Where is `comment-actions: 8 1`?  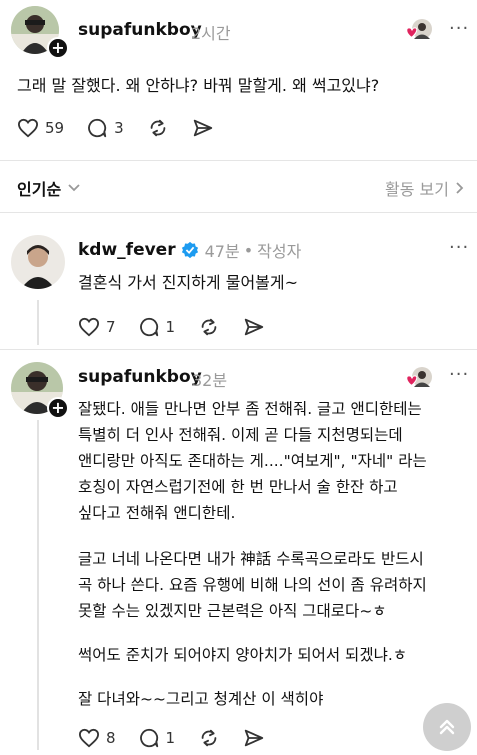 comment-actions: 8 1 is located at coordinates (171, 738).